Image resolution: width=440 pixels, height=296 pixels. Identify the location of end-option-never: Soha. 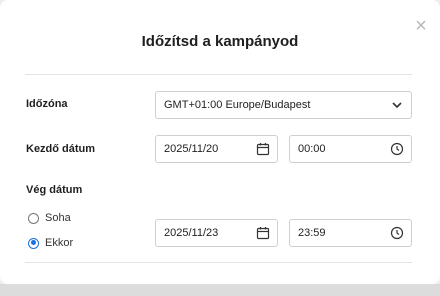
(49, 218).